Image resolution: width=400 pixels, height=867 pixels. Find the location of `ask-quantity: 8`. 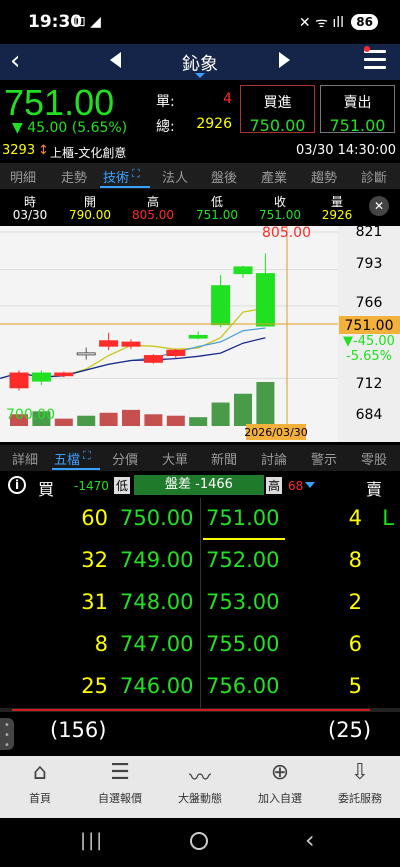

ask-quantity: 8 is located at coordinates (355, 560).